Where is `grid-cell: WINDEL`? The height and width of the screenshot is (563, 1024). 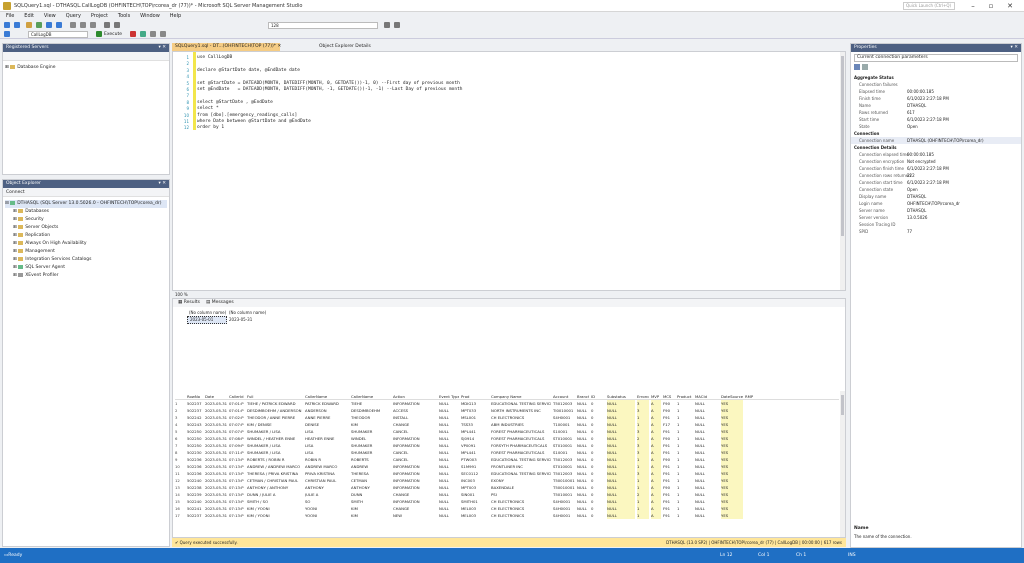
grid-cell: WINDEL is located at coordinates (371, 438).